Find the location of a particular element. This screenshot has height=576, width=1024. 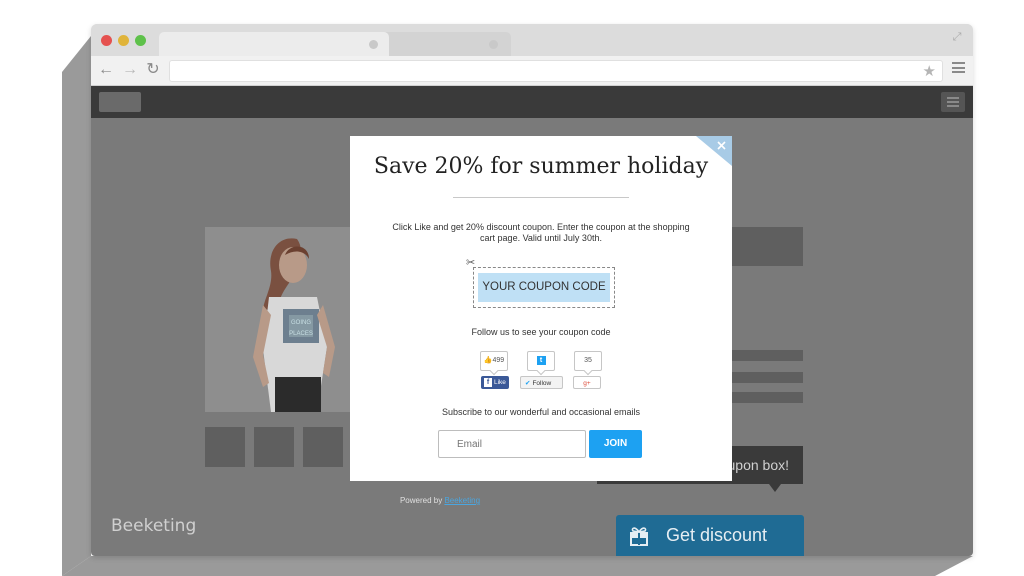

model-illustration: GOING PLACES is located at coordinates (277, 319).